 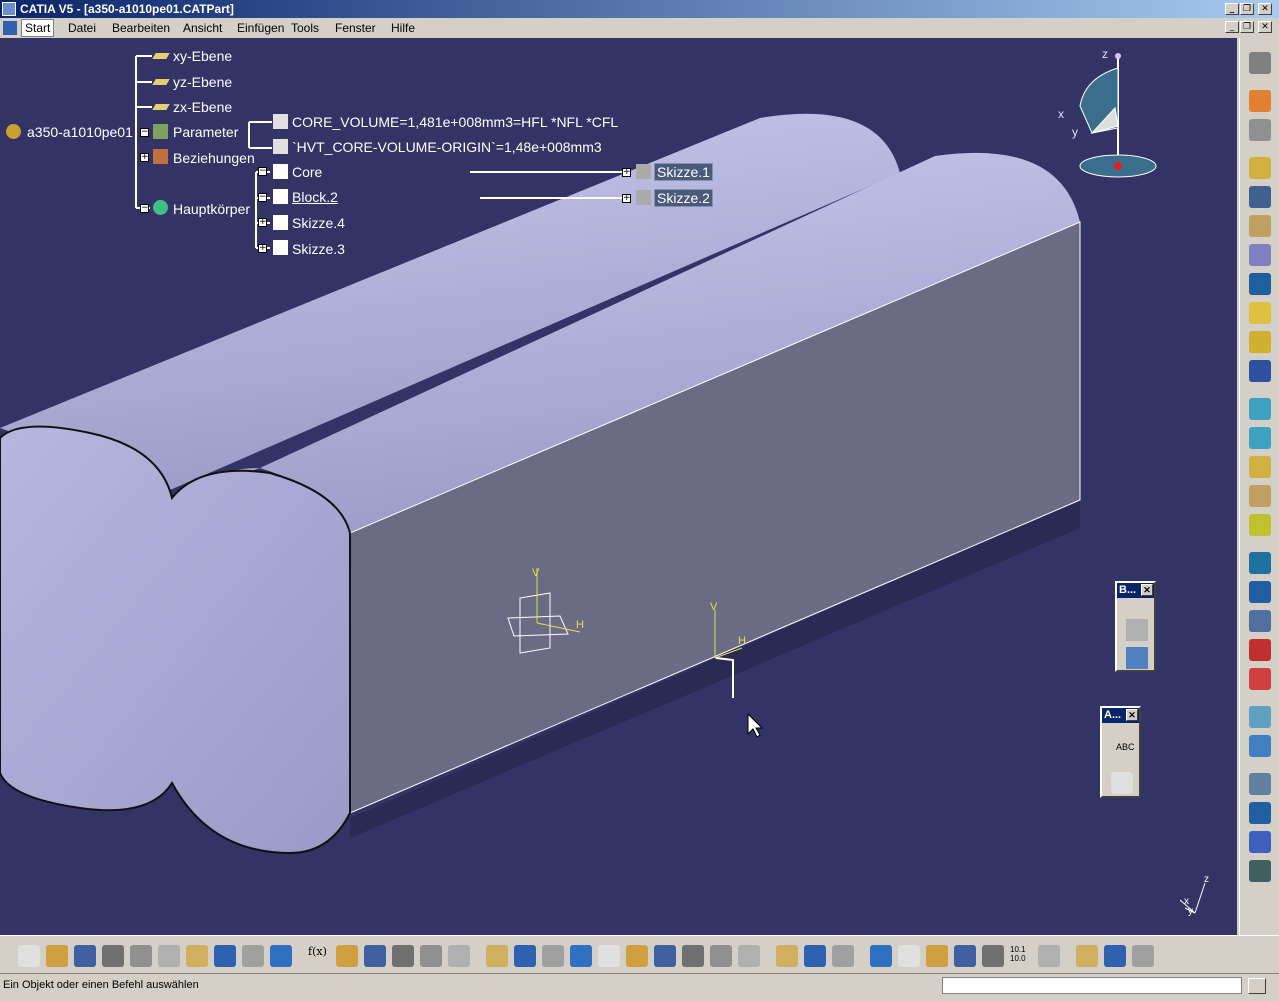 I want to click on pocket-icon, so click(x=1260, y=197).